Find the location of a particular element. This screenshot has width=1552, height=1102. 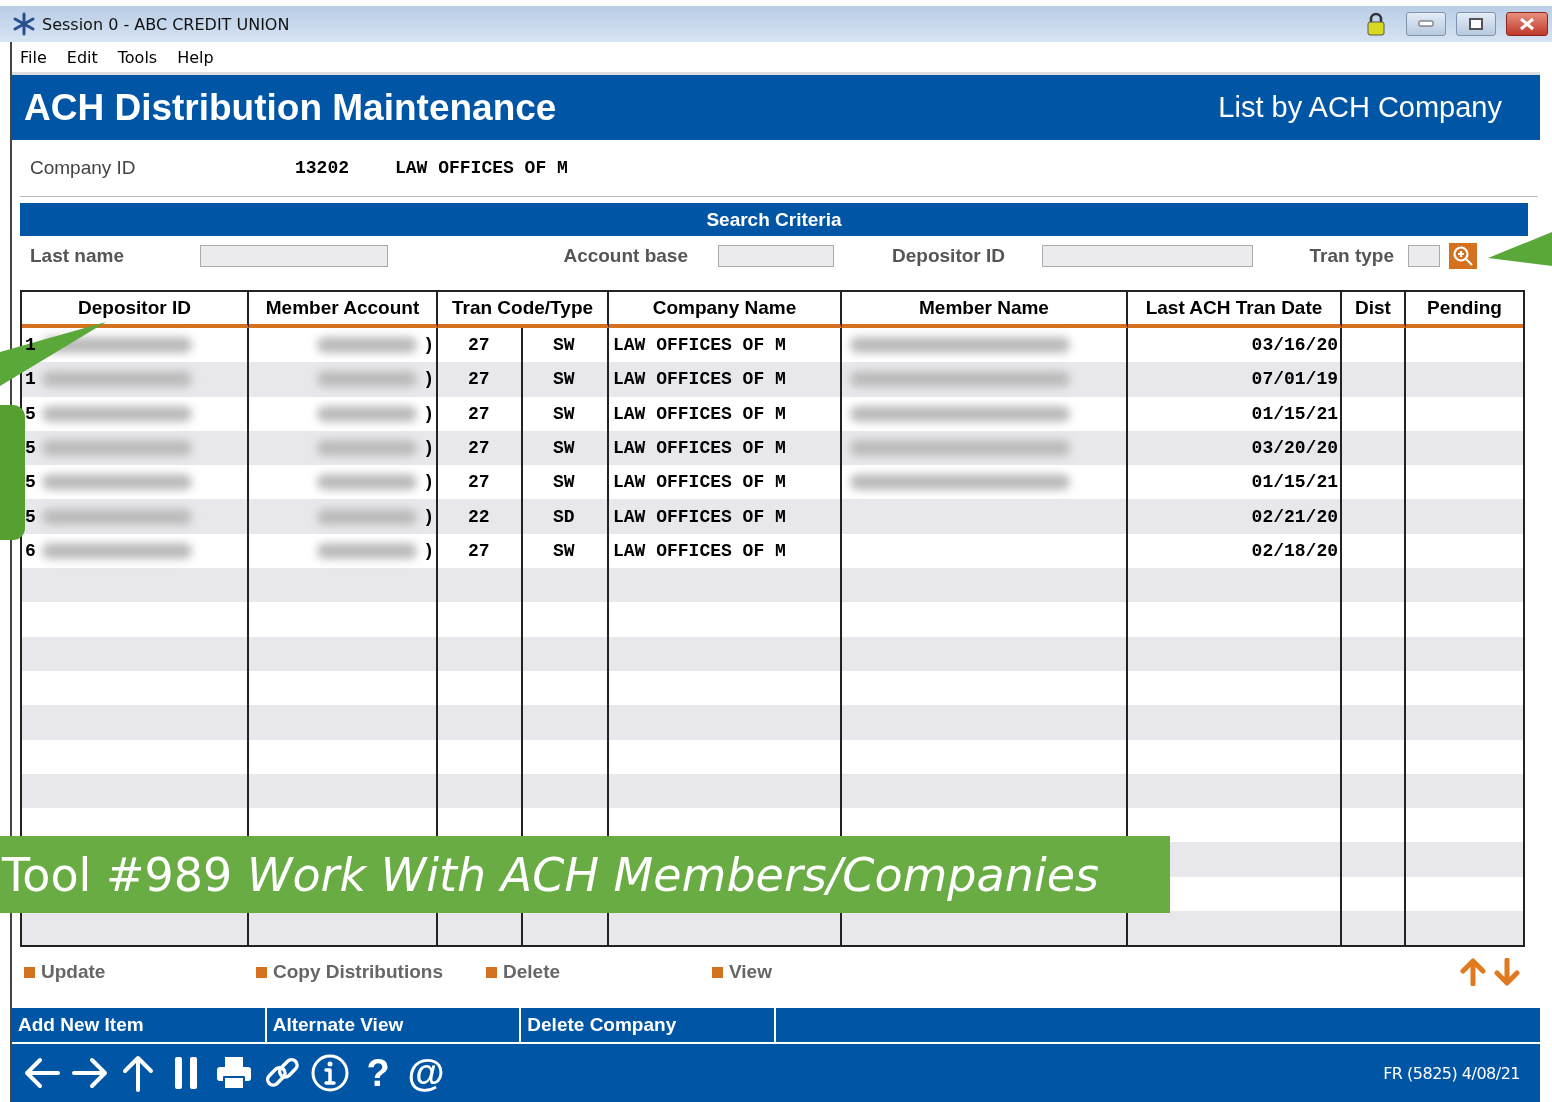

search-button is located at coordinates (1463, 256).